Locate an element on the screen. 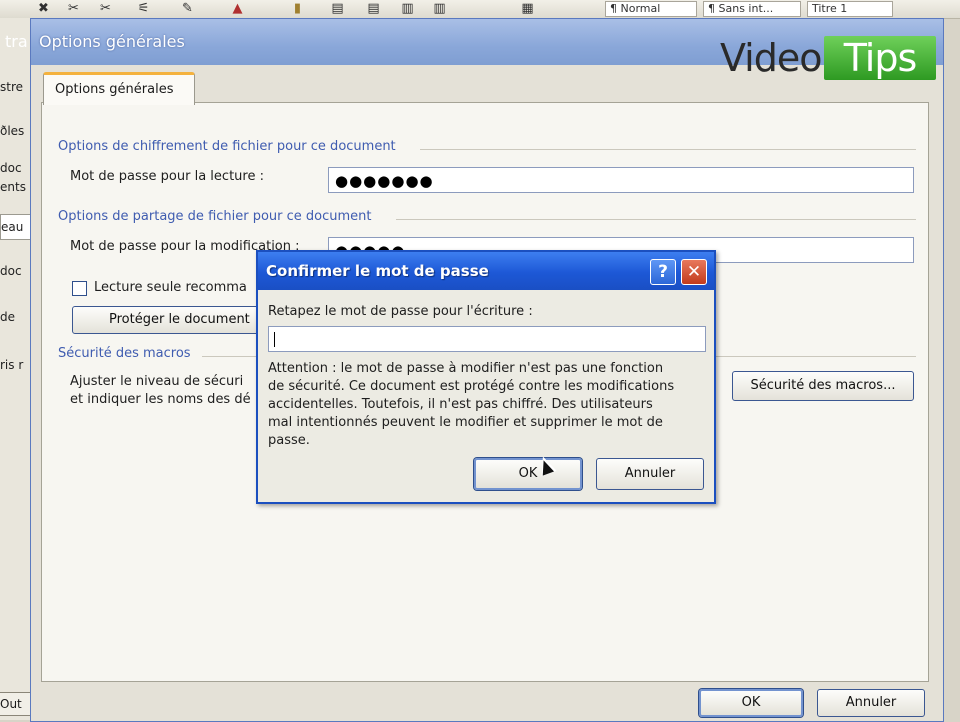 The image size is (960, 722). protect-document-button: Protéger le document is located at coordinates (172, 320).